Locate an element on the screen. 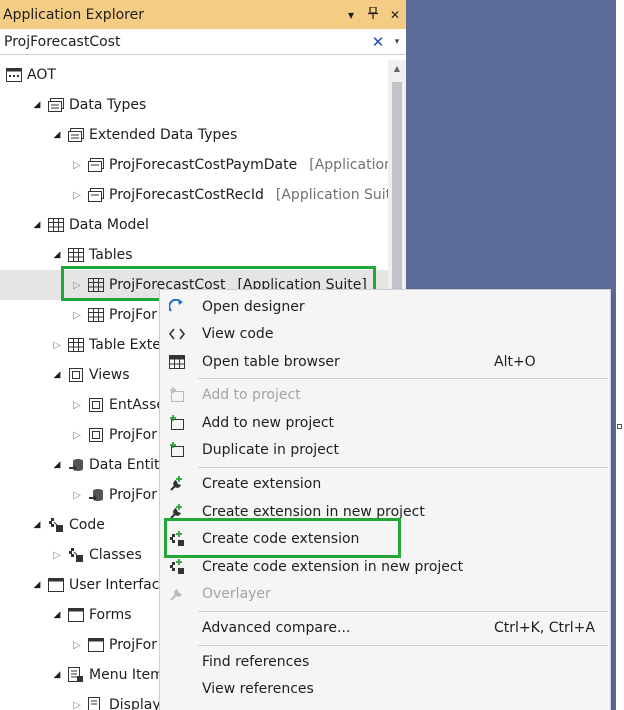  search-input is located at coordinates (184, 41).